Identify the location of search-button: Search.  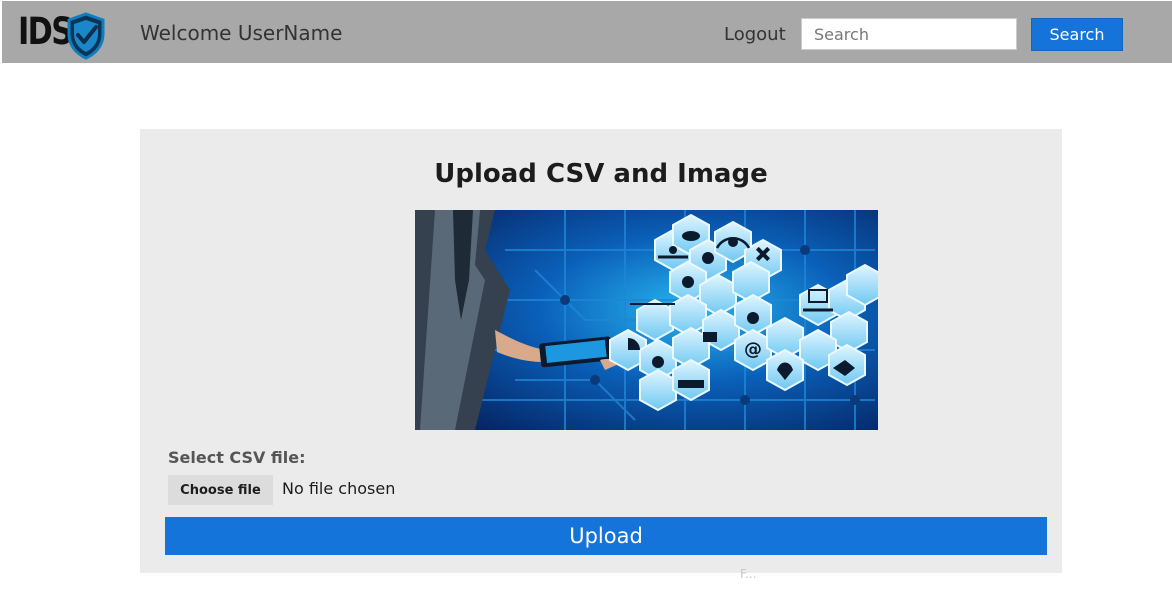
(1077, 34).